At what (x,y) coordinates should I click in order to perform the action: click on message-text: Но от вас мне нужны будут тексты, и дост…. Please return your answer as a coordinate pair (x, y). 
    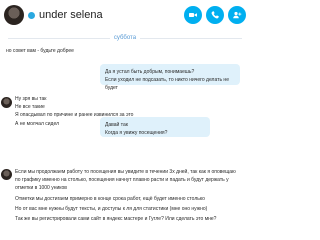
    Looking at the image, I should click on (111, 208).